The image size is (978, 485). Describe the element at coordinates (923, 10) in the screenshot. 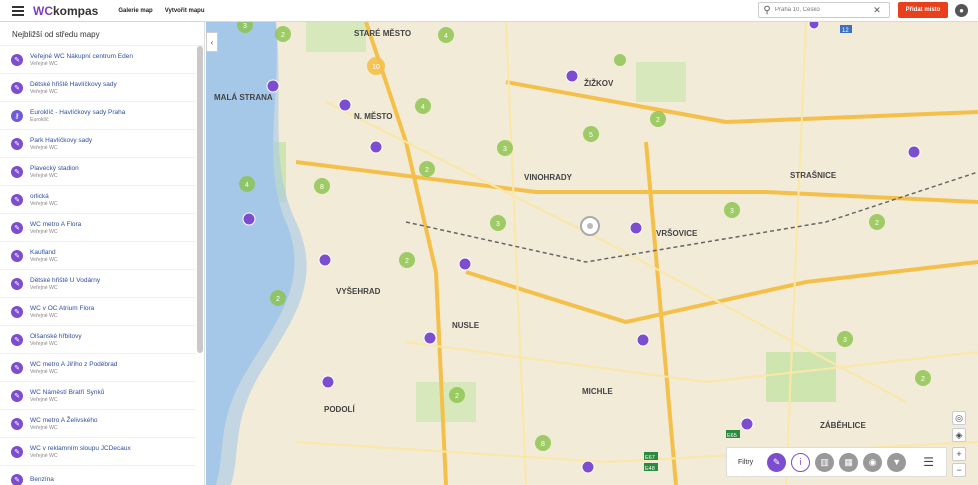

I see `add-place-button: Přidat místo` at that location.